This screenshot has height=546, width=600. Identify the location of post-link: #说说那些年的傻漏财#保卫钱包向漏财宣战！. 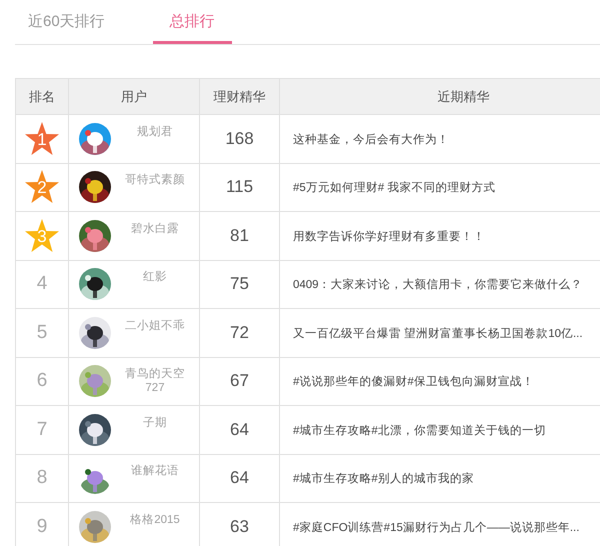
(413, 382).